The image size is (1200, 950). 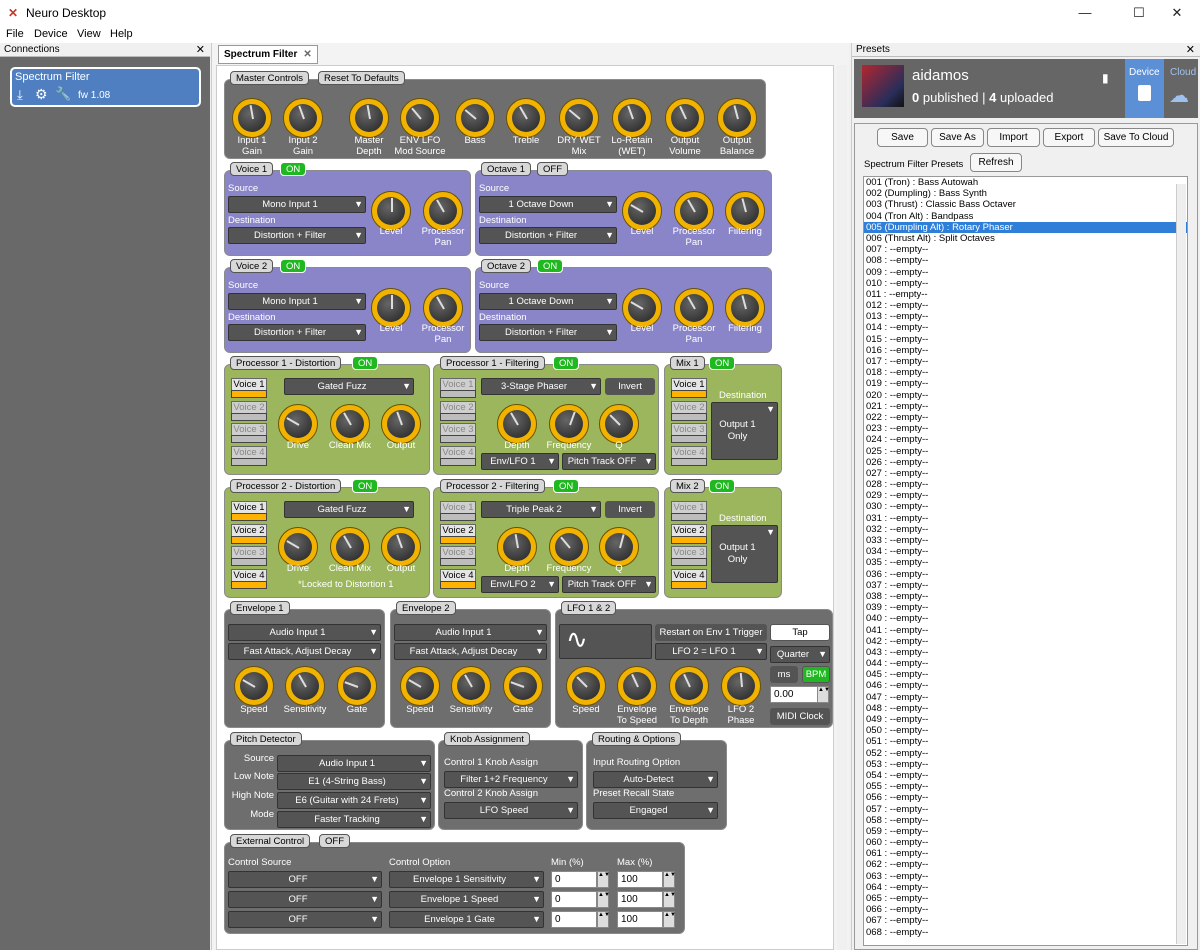 I want to click on preset-list-item: 038 : --empty--, so click(x=1025, y=596).